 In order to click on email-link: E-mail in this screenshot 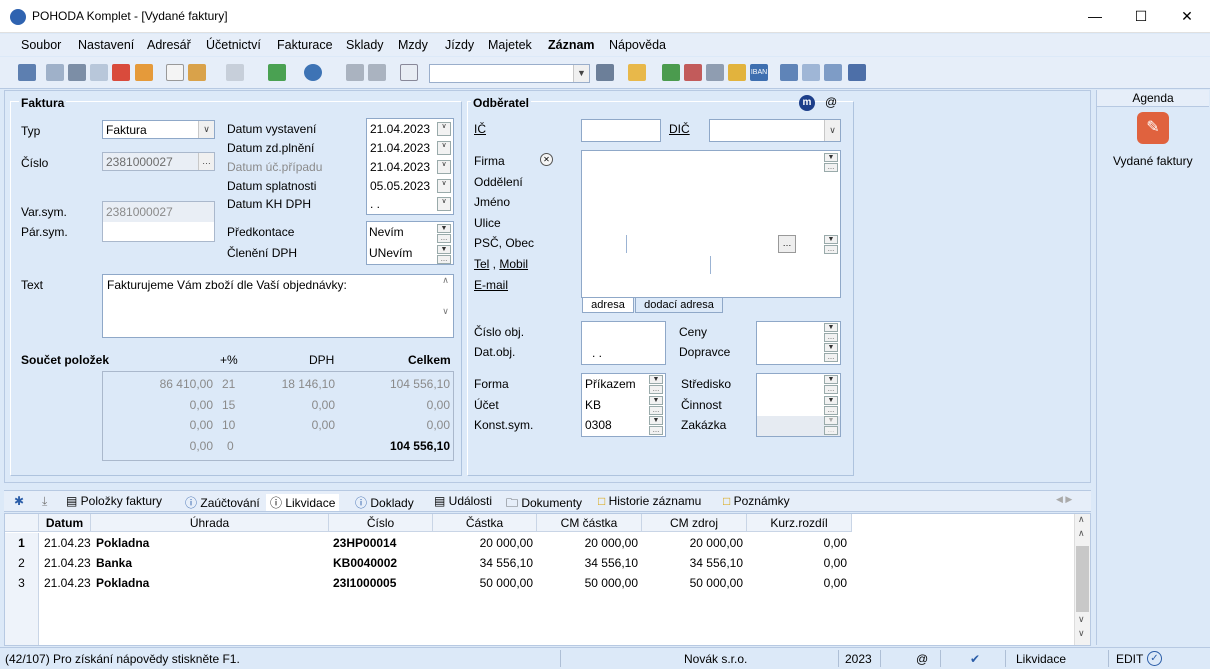, I will do `click(491, 285)`.